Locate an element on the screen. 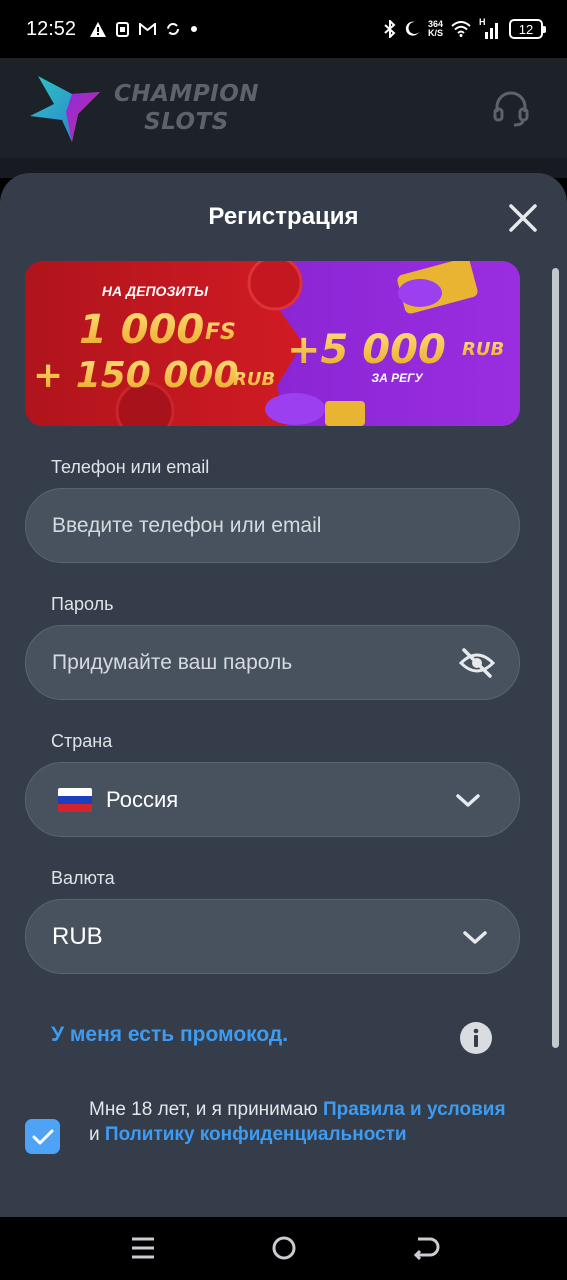  password-input: Придумайте ваш пароль is located at coordinates (272, 662).